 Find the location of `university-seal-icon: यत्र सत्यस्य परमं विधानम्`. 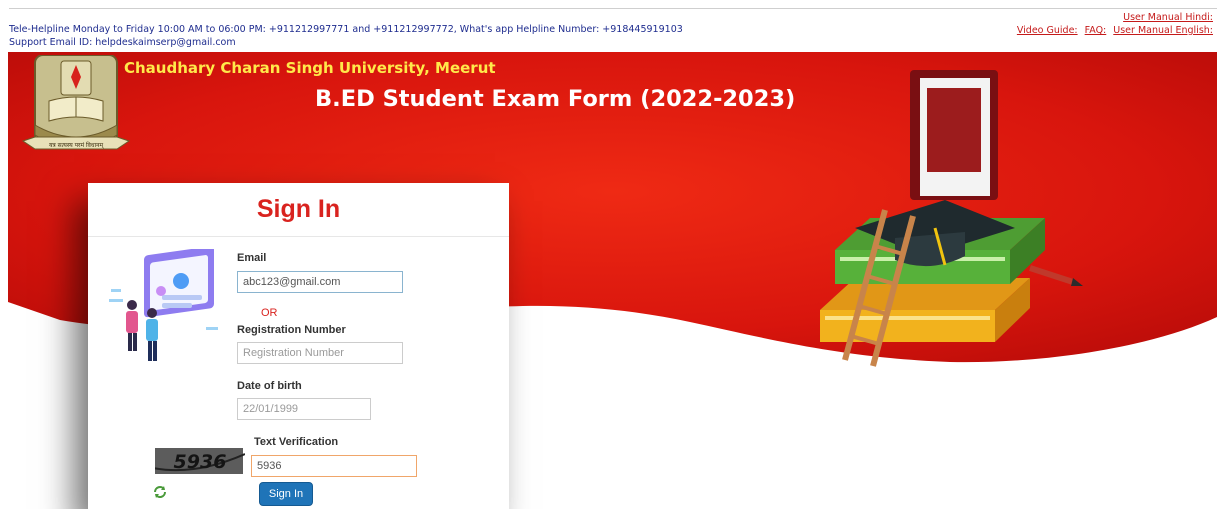

university-seal-icon: यत्र सत्यस्य परमं विधानम् is located at coordinates (76, 102).